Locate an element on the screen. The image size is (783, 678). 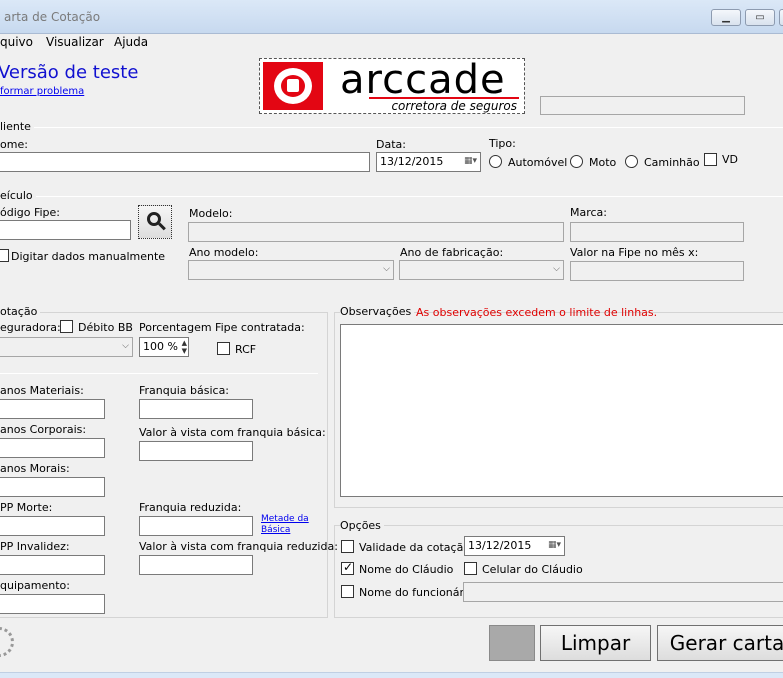
close-button is located at coordinates (781, 17).